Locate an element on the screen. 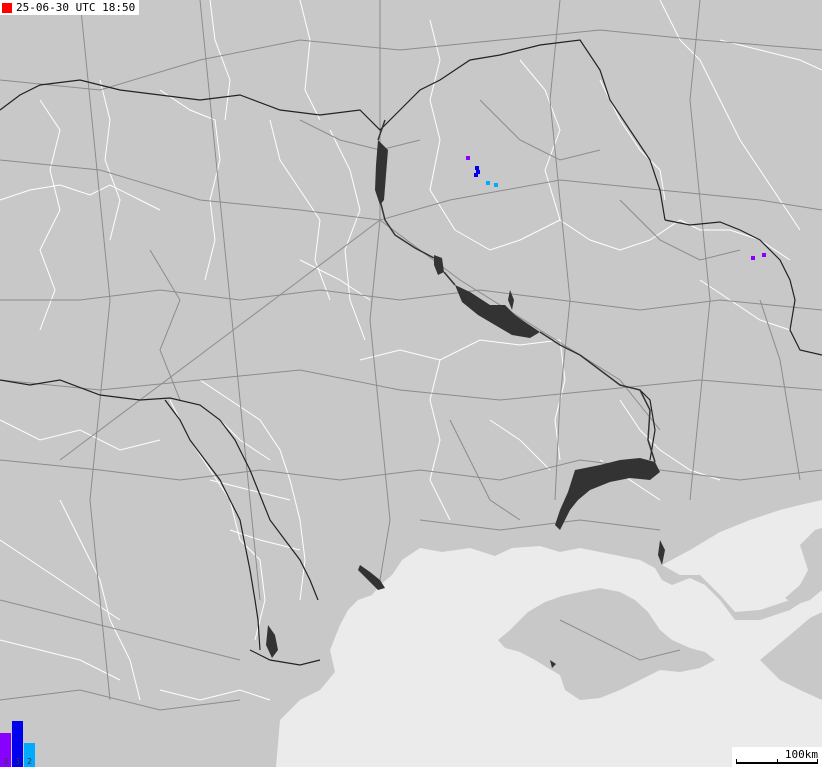 The height and width of the screenshot is (767, 822). histogram-label-oldest: 3 is located at coordinates (5, 761).